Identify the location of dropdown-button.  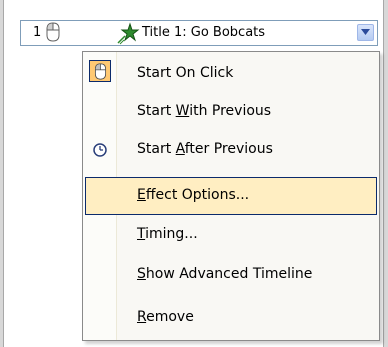
(365, 32).